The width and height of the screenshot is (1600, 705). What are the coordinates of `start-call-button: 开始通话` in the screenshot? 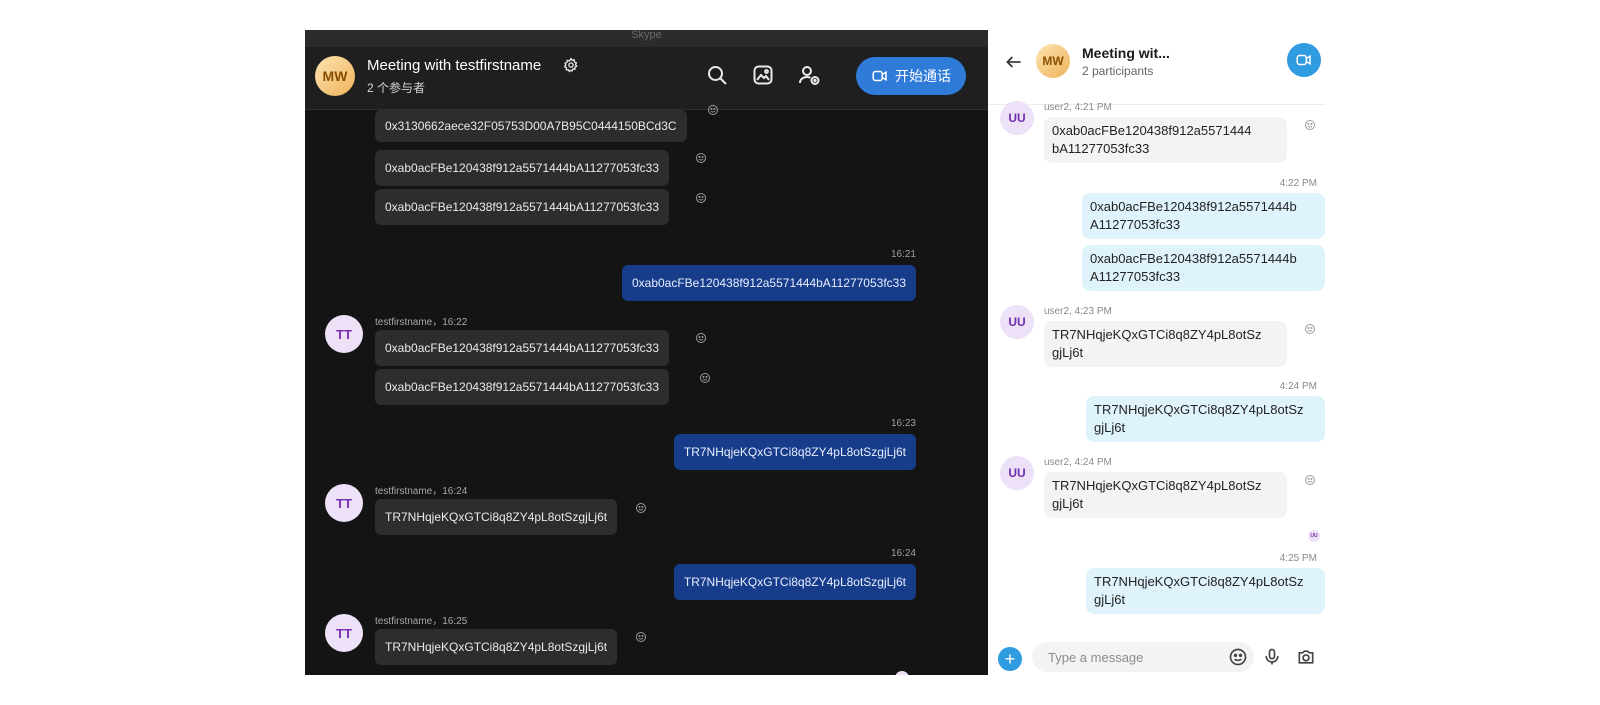 It's located at (911, 76).